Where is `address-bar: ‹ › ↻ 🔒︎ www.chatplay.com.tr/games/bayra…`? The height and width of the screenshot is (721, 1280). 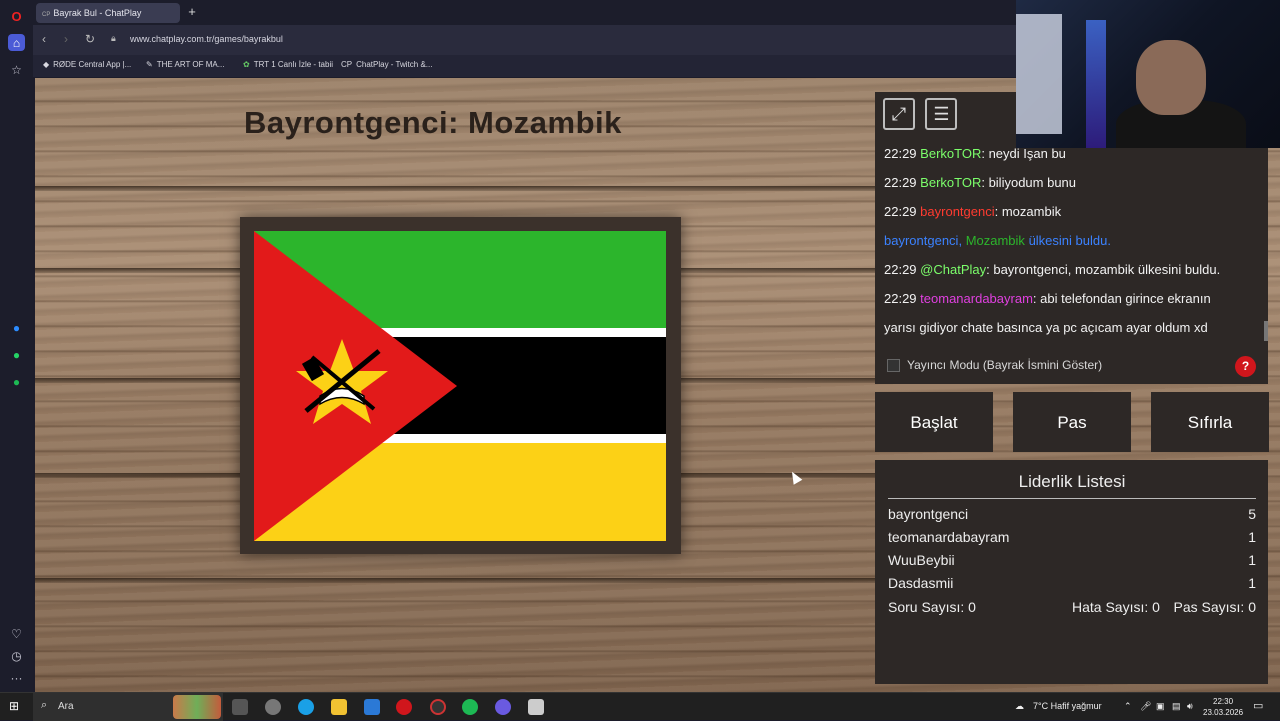 address-bar: ‹ › ↻ 🔒︎ www.chatplay.com.tr/games/bayra… is located at coordinates (524, 40).